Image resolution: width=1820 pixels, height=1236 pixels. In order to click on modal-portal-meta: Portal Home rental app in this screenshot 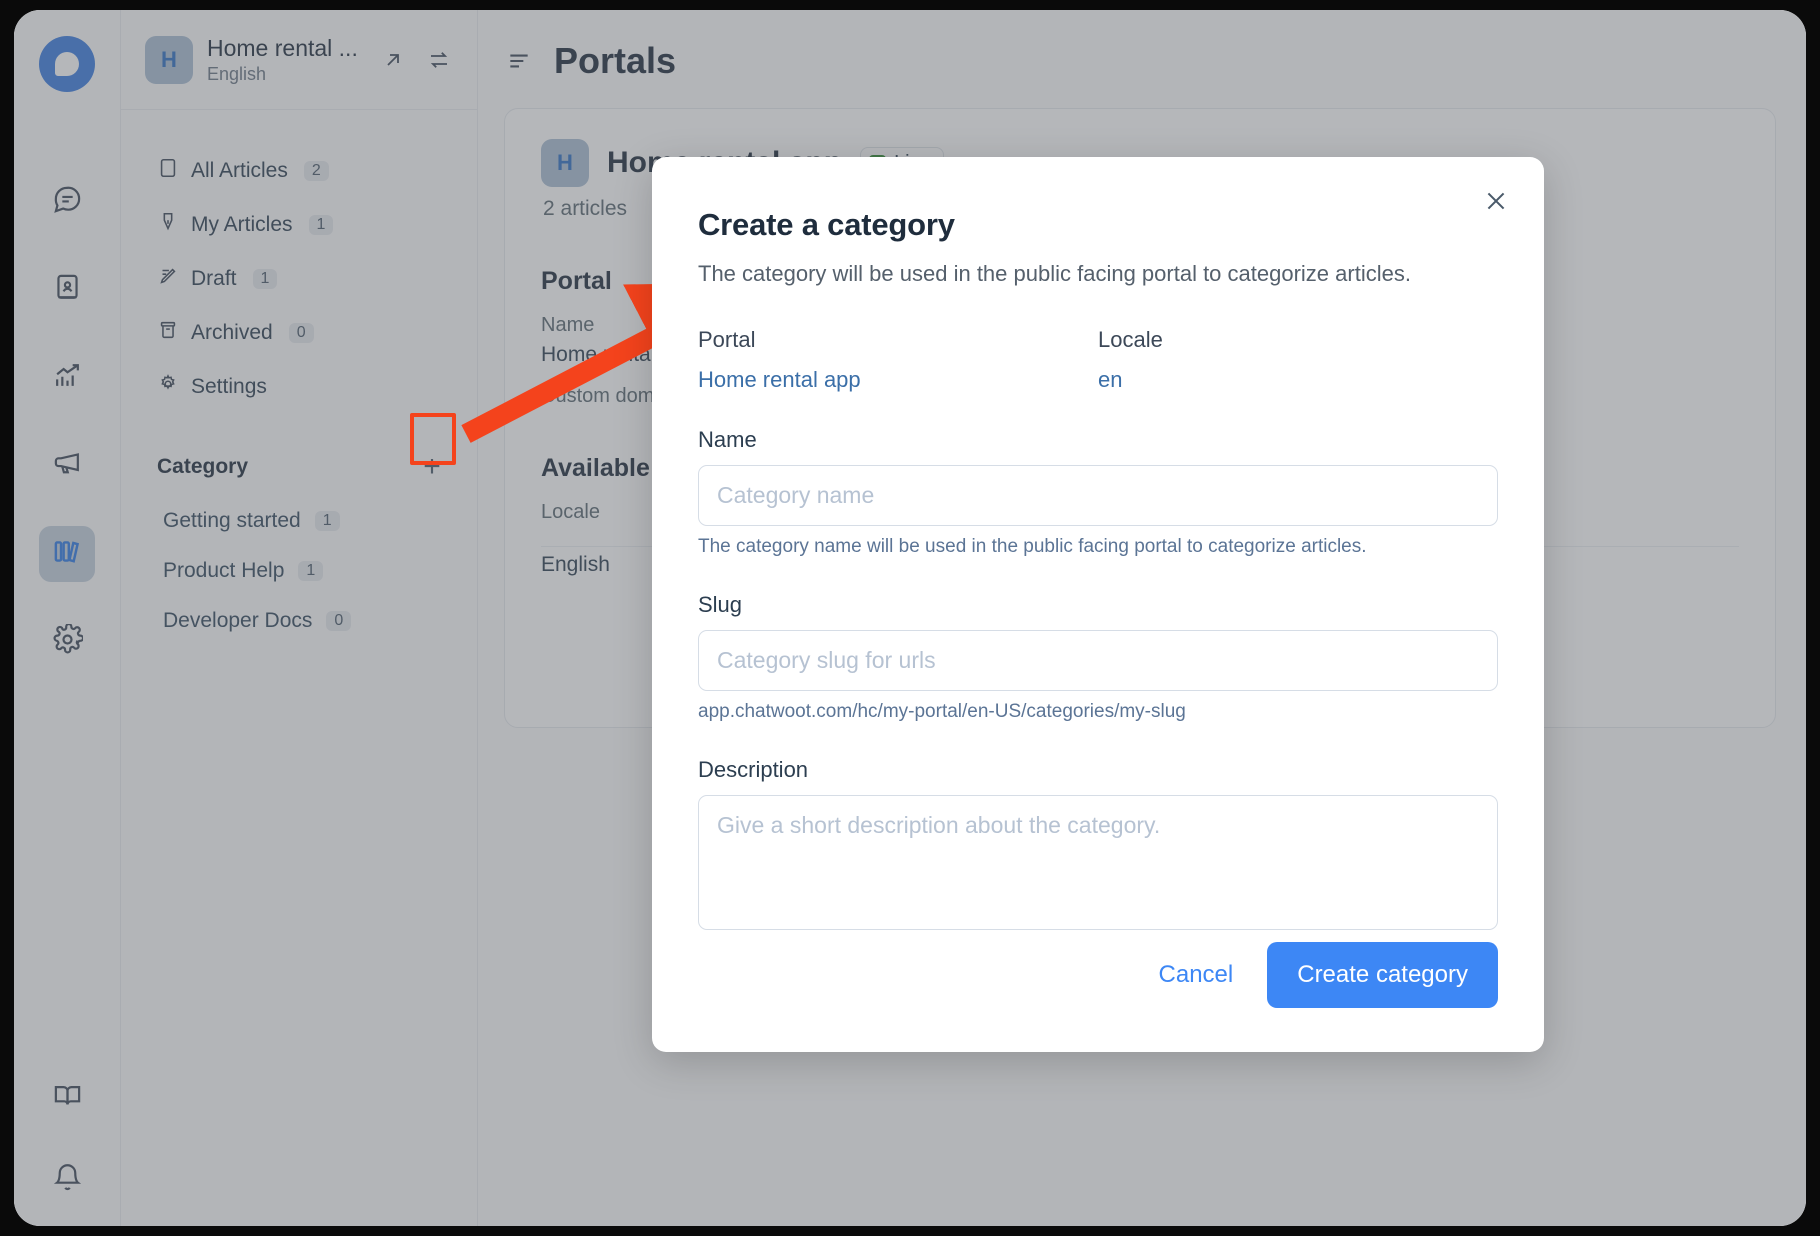, I will do `click(898, 360)`.